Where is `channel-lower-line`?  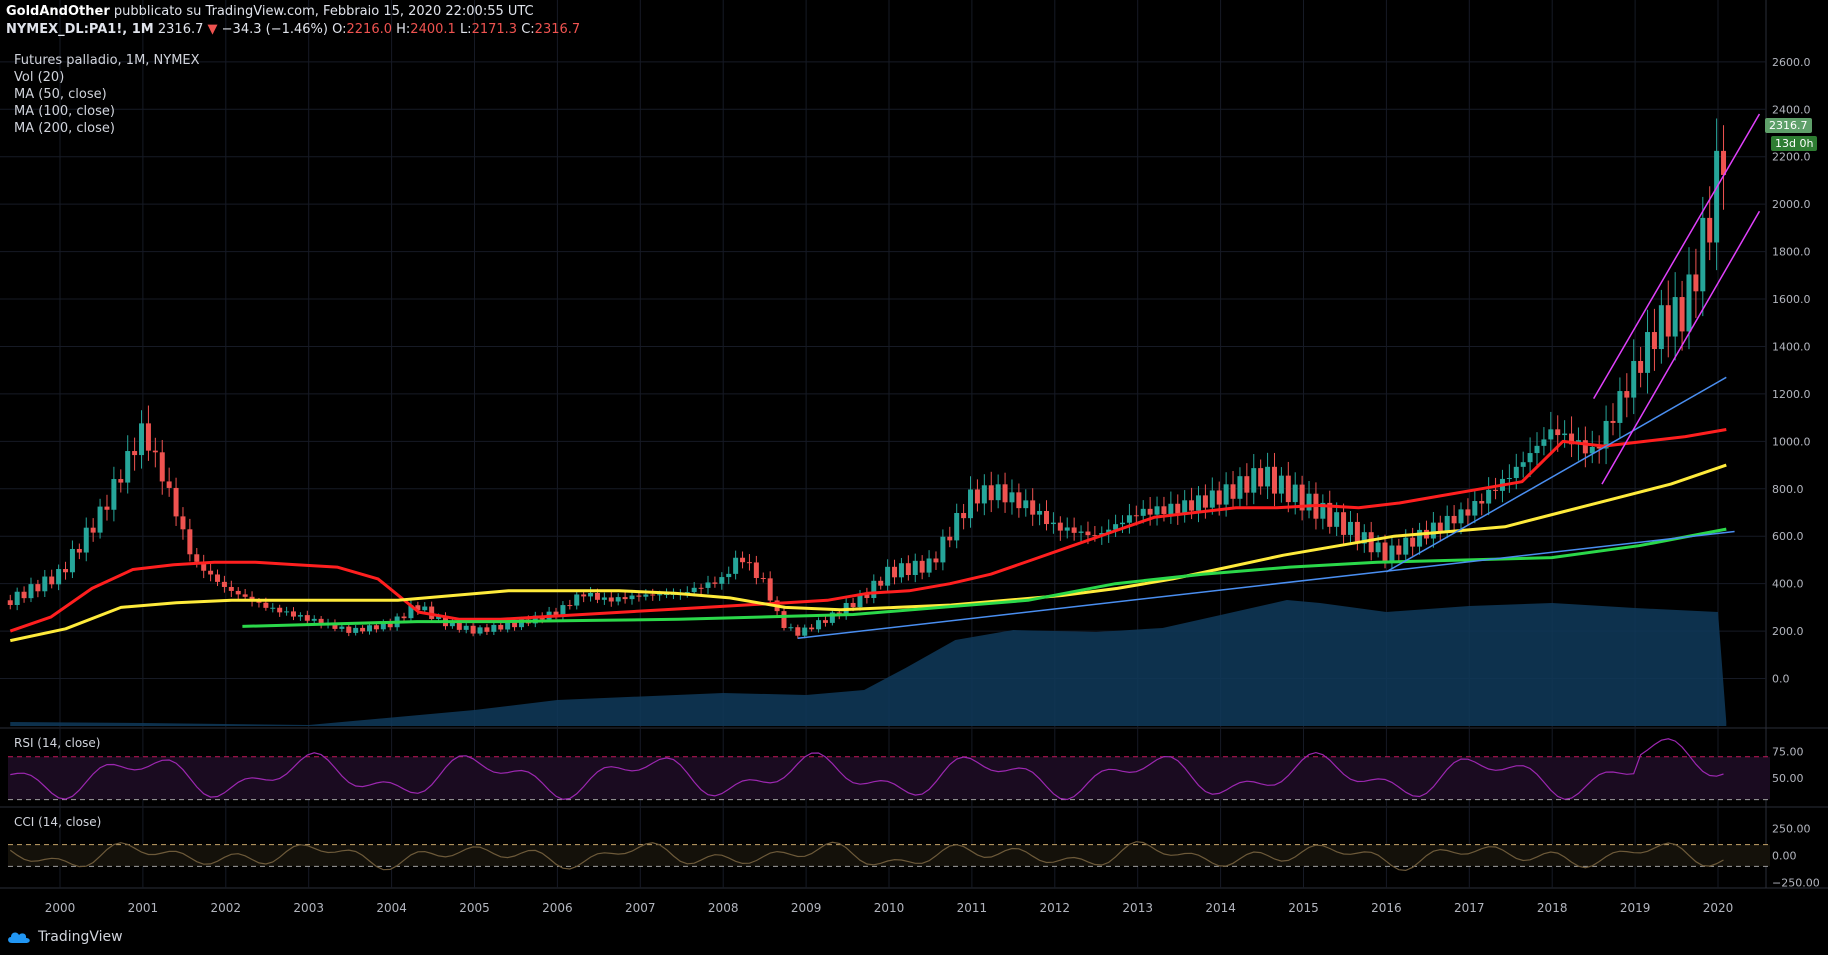 channel-lower-line is located at coordinates (1681, 347).